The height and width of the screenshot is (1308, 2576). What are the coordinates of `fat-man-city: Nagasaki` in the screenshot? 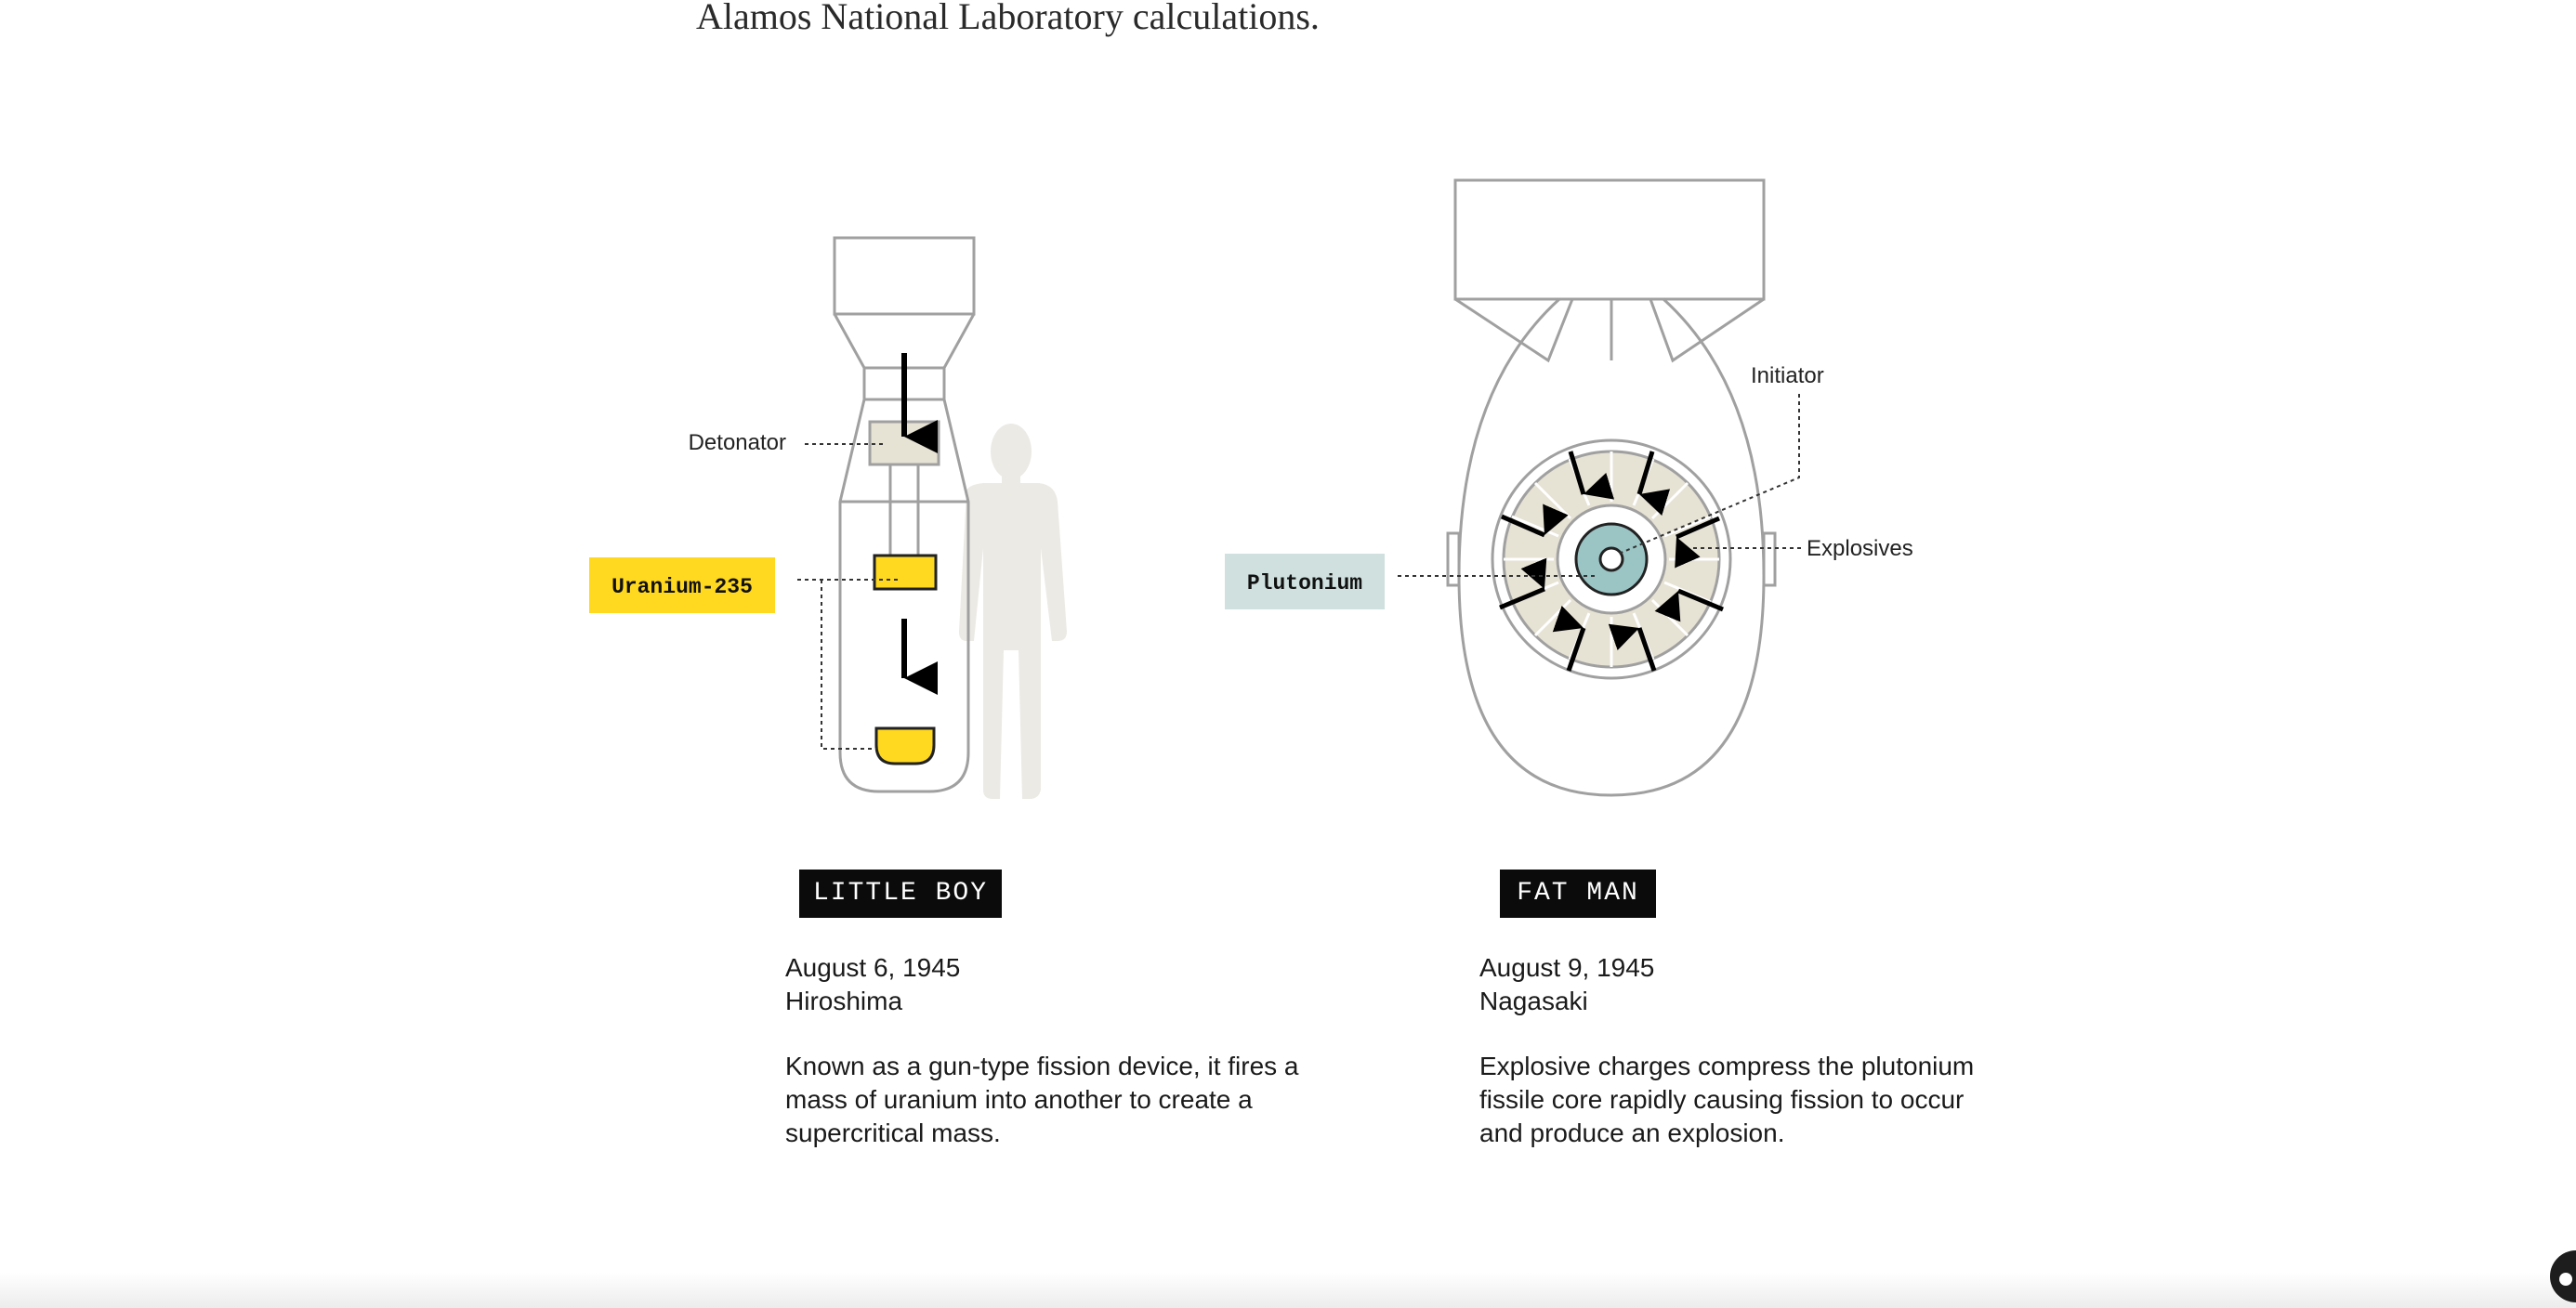 It's located at (1533, 1001).